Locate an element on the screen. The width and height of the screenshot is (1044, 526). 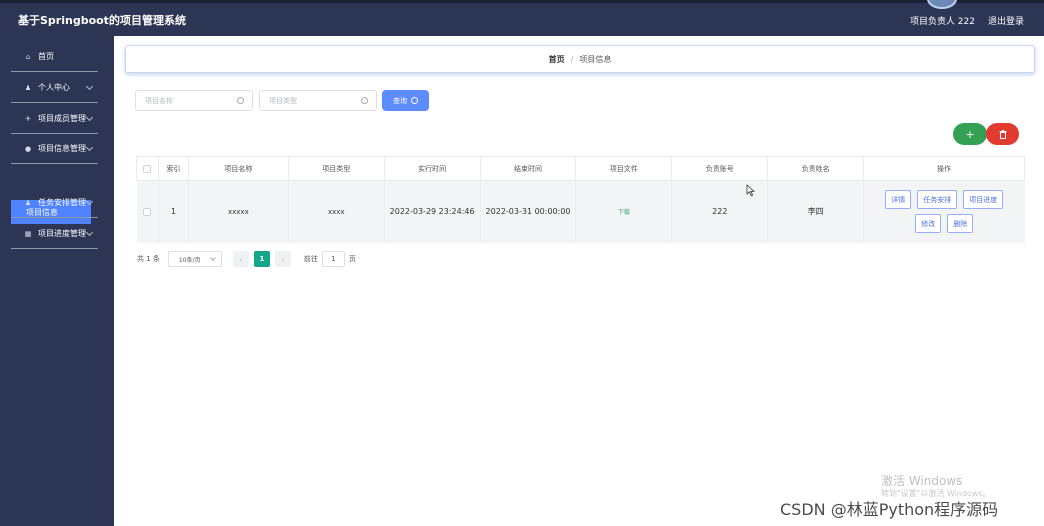
top-right-links: 项目负责人 222 退出登录 is located at coordinates (967, 20).